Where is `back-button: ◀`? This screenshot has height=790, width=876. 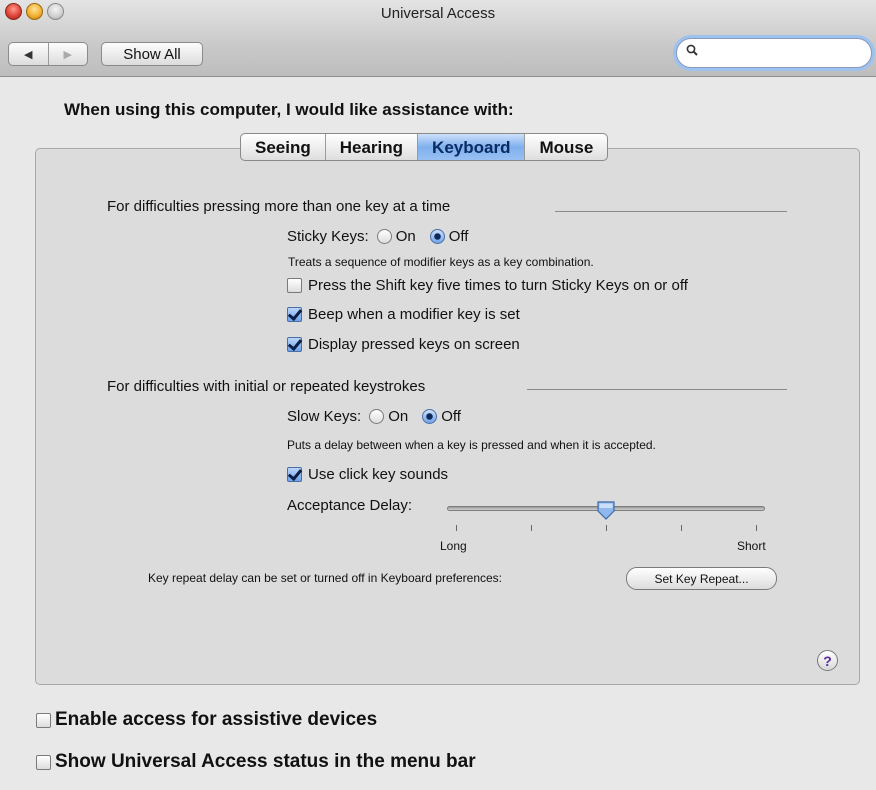 back-button: ◀ is located at coordinates (28, 54).